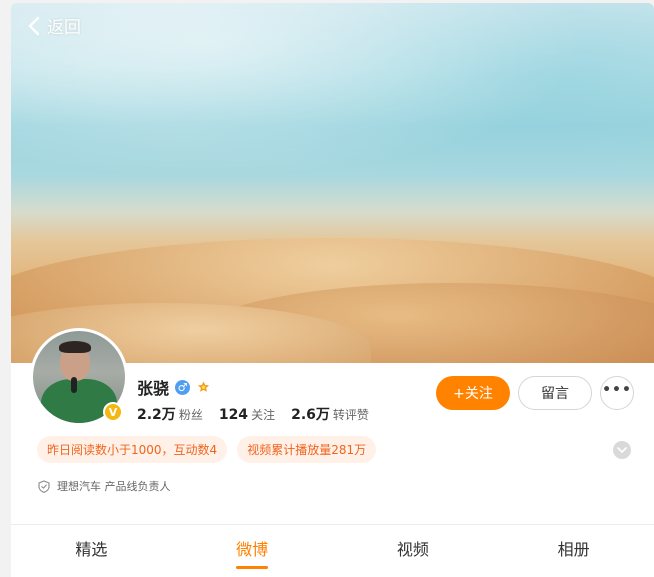 The image size is (654, 577). I want to click on expand-chevron-shape, so click(622, 450).